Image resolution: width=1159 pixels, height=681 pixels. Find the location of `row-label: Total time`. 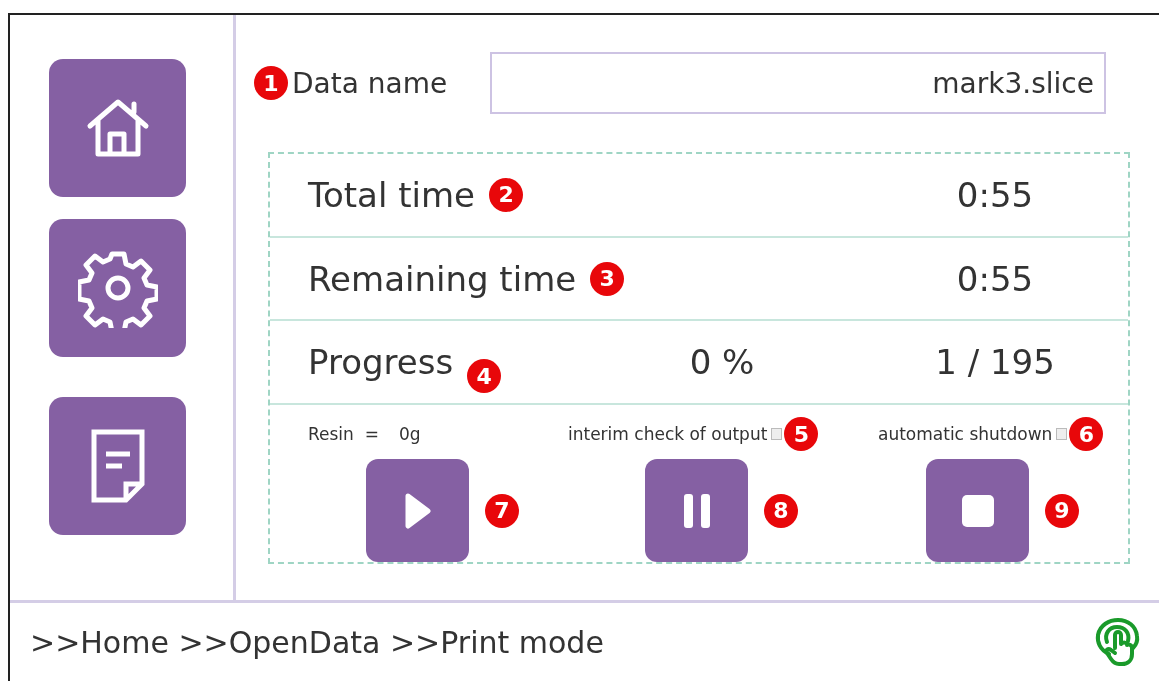

row-label: Total time is located at coordinates (392, 194).